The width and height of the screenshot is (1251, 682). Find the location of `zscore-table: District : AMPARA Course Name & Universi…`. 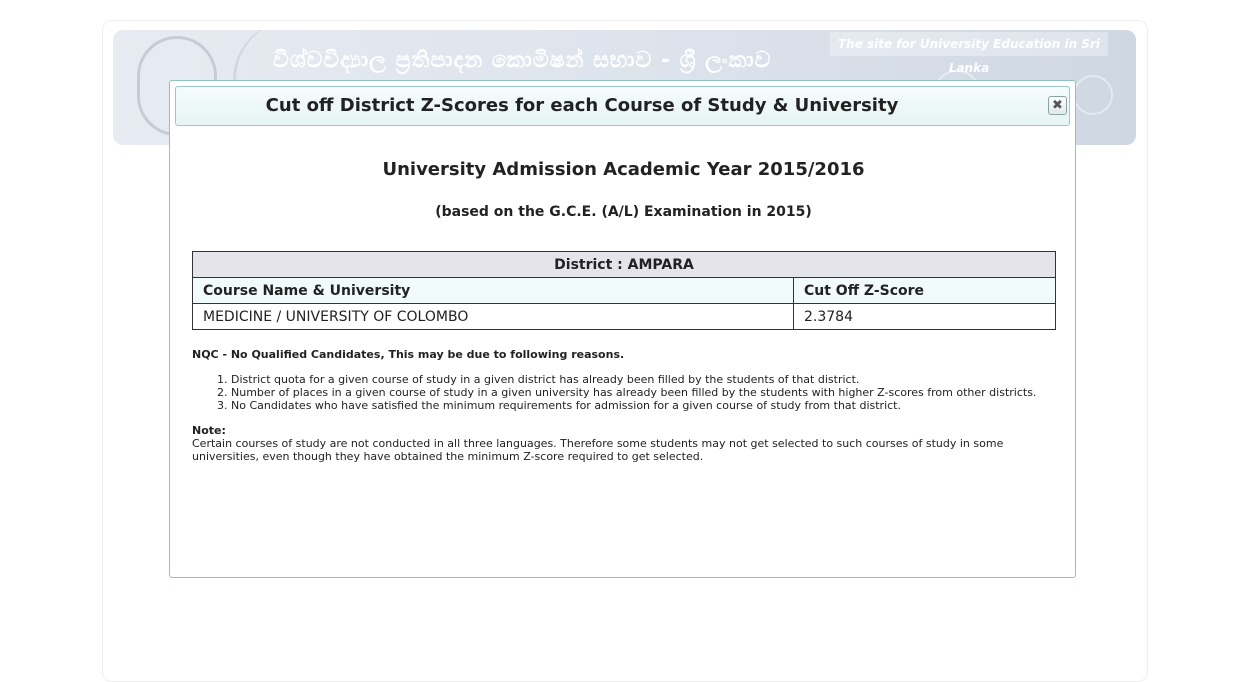

zscore-table: District : AMPARA Course Name & Universi… is located at coordinates (624, 290).